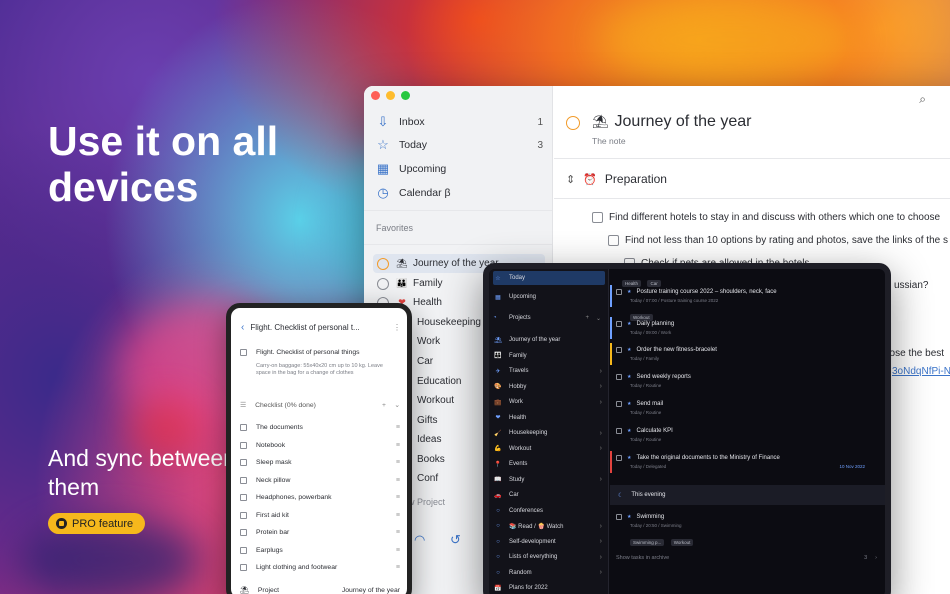  I want to click on history-icon: ↺, so click(455, 540).